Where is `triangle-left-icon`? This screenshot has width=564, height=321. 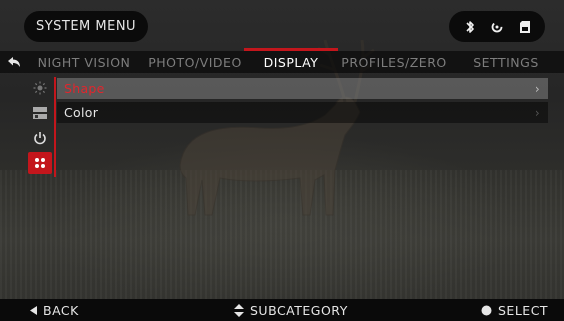
triangle-left-icon is located at coordinates (33, 310).